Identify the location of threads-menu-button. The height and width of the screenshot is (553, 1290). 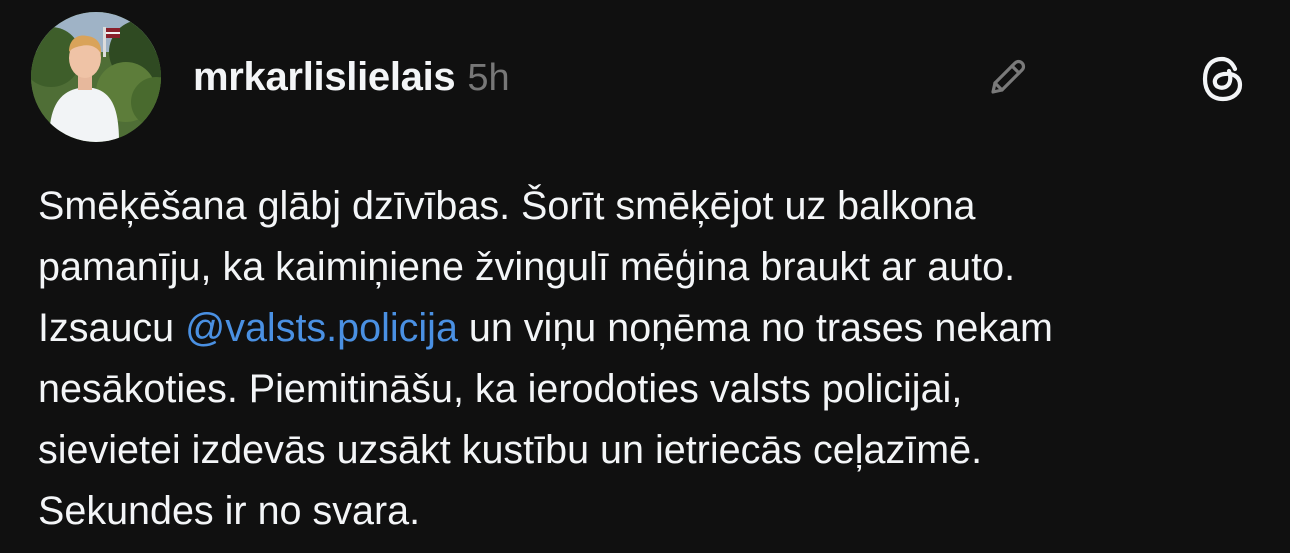
(1223, 81).